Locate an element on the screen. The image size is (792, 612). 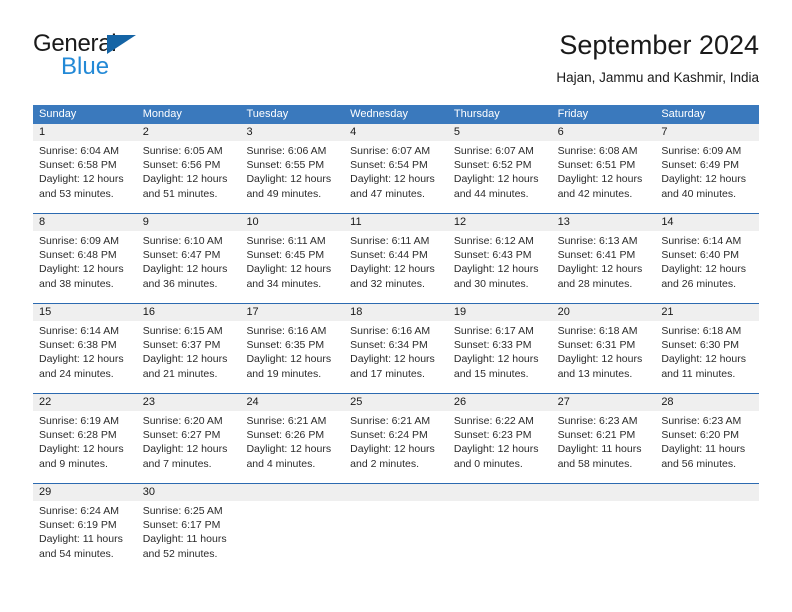
week-date-band: 15 16 17 18 19 20 21 is located at coordinates (396, 312).